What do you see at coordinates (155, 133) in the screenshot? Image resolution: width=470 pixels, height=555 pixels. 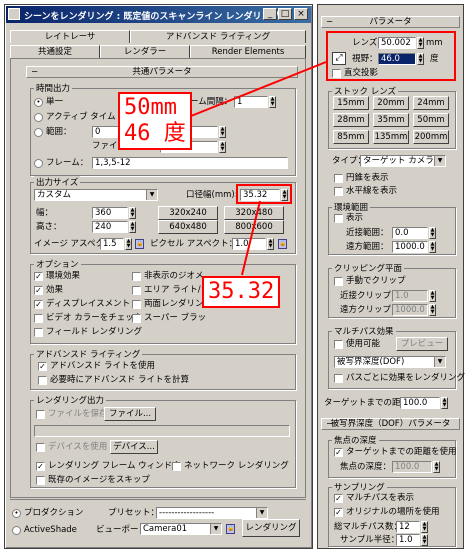 I see `fov-callout-text: 46 度` at bounding box center [155, 133].